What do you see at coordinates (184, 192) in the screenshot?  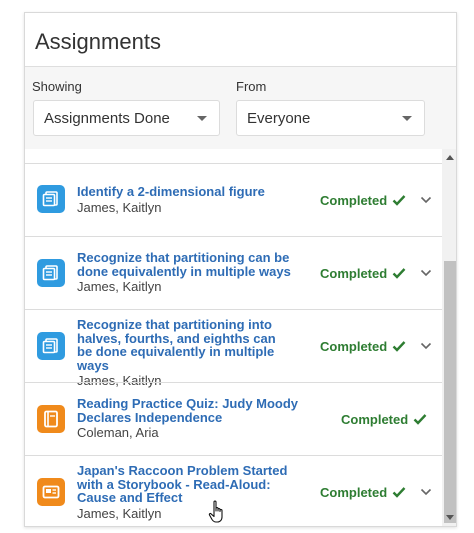 I see `assignment-title: Identify a 2-dimensional figure` at bounding box center [184, 192].